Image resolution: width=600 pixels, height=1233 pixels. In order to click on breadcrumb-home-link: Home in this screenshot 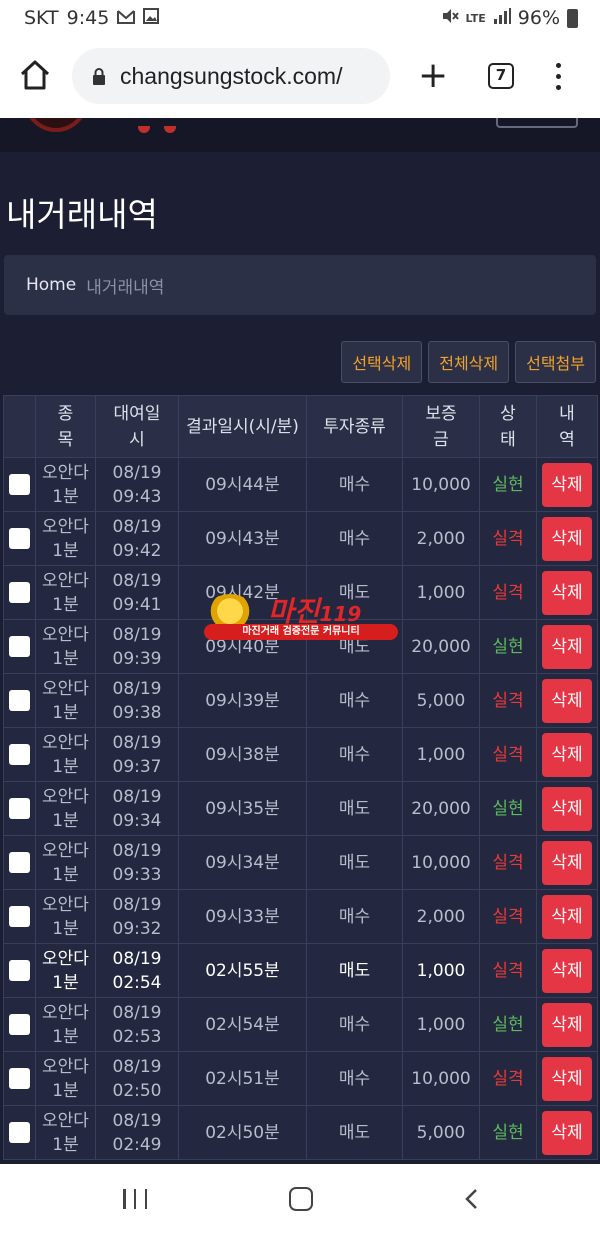, I will do `click(51, 285)`.